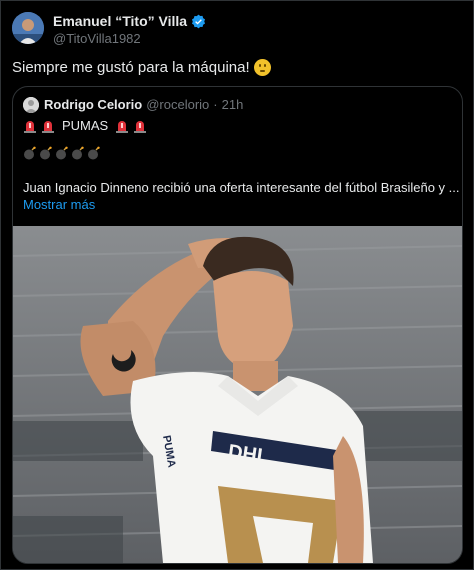 The height and width of the screenshot is (570, 474). I want to click on quoted-author-name: Rodrigo Celorio, so click(93, 104).